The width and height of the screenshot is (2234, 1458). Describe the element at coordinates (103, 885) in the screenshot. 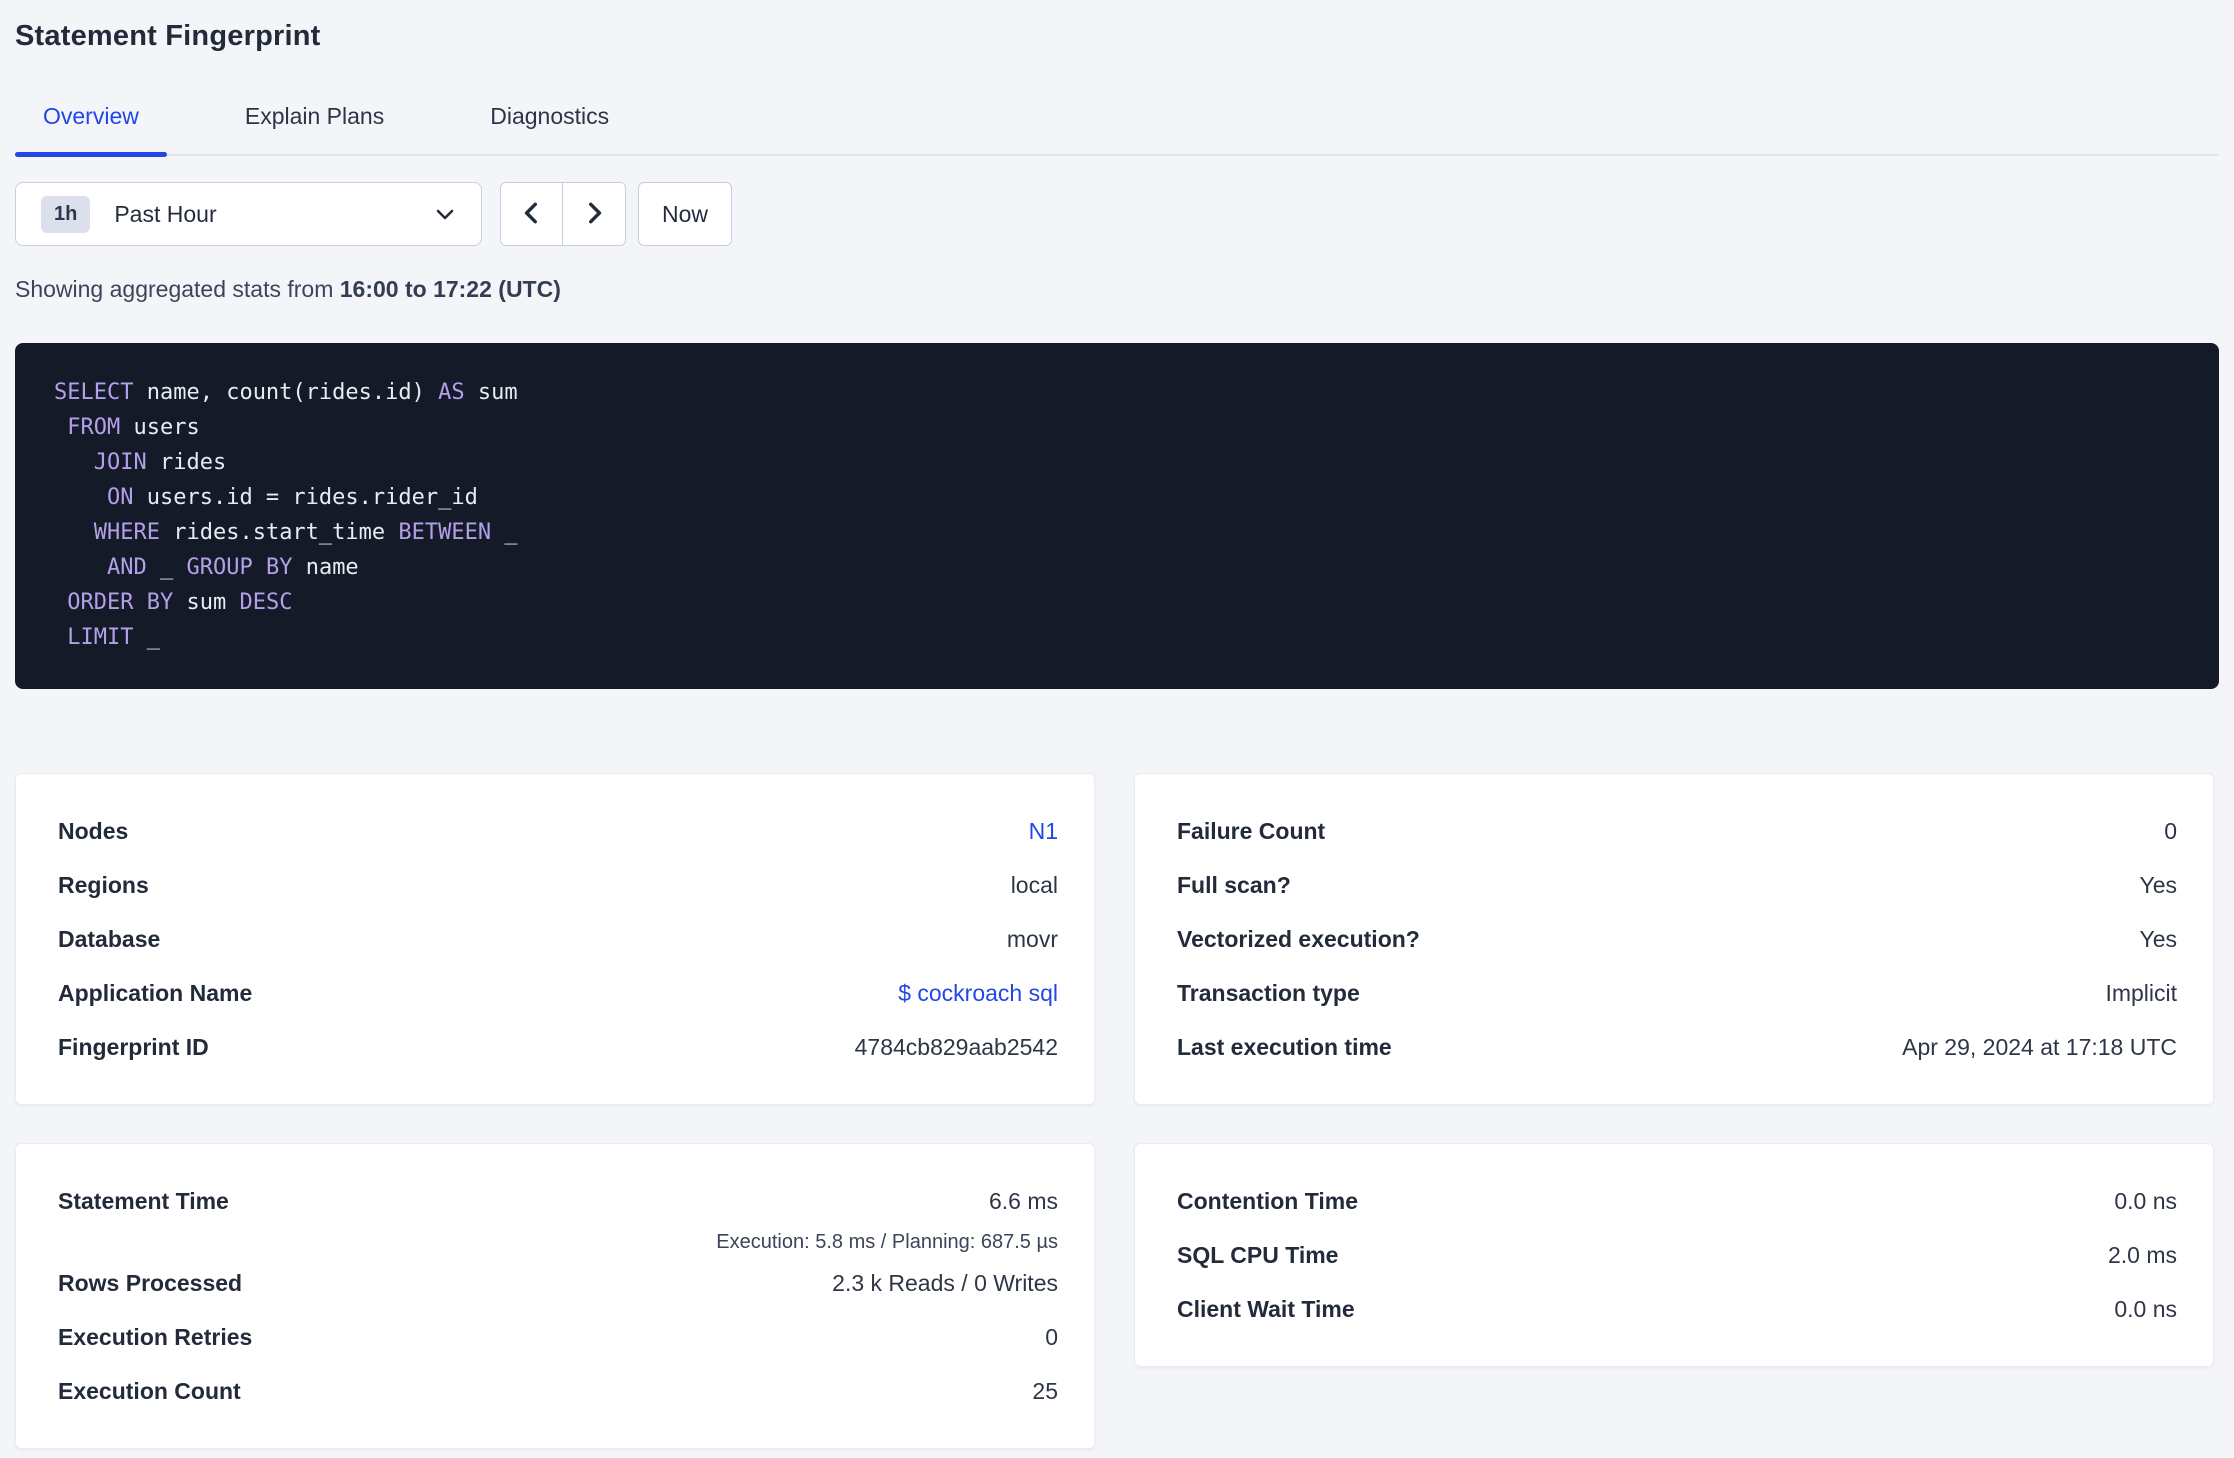

I see `stat-label: Regions` at that location.